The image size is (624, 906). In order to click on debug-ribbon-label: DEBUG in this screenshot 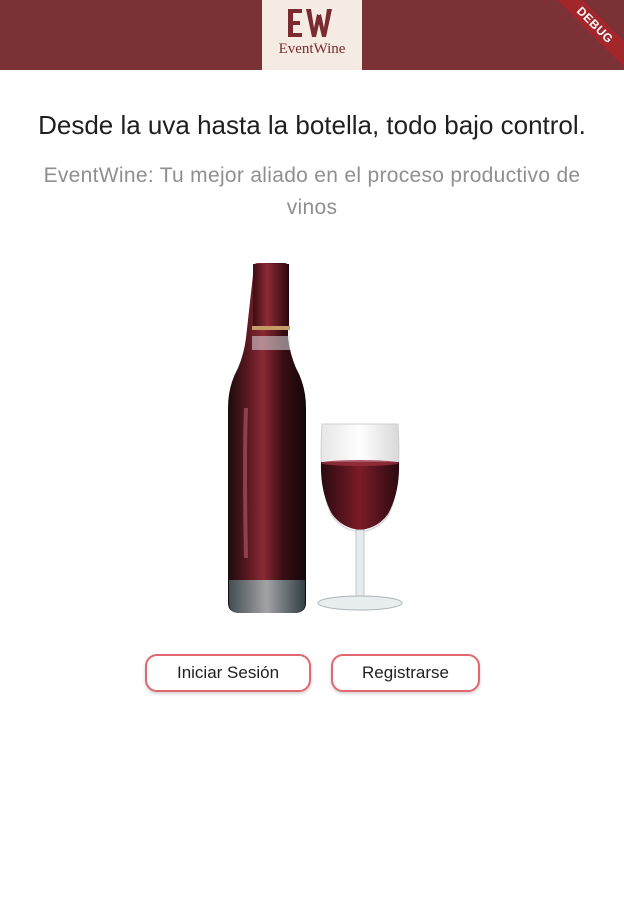, I will do `click(586, 35)`.